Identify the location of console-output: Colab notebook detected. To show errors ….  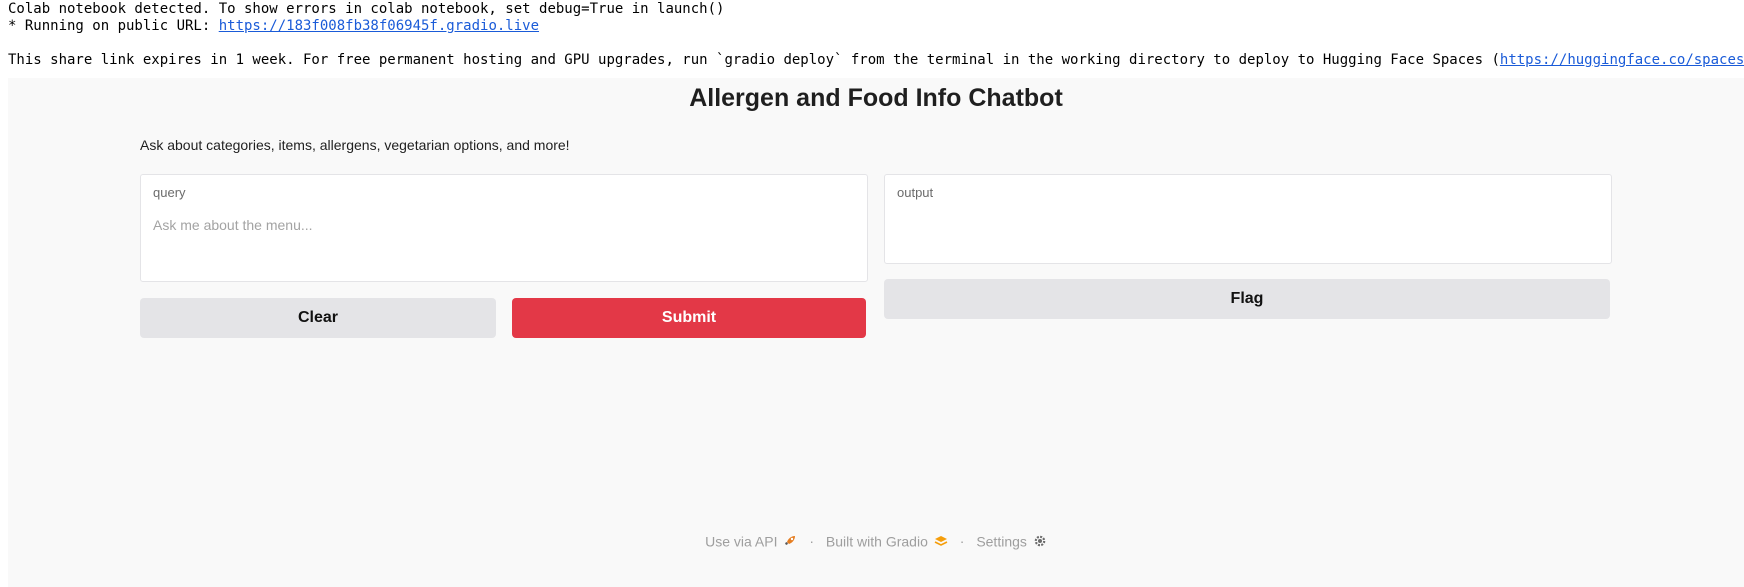
(872, 36).